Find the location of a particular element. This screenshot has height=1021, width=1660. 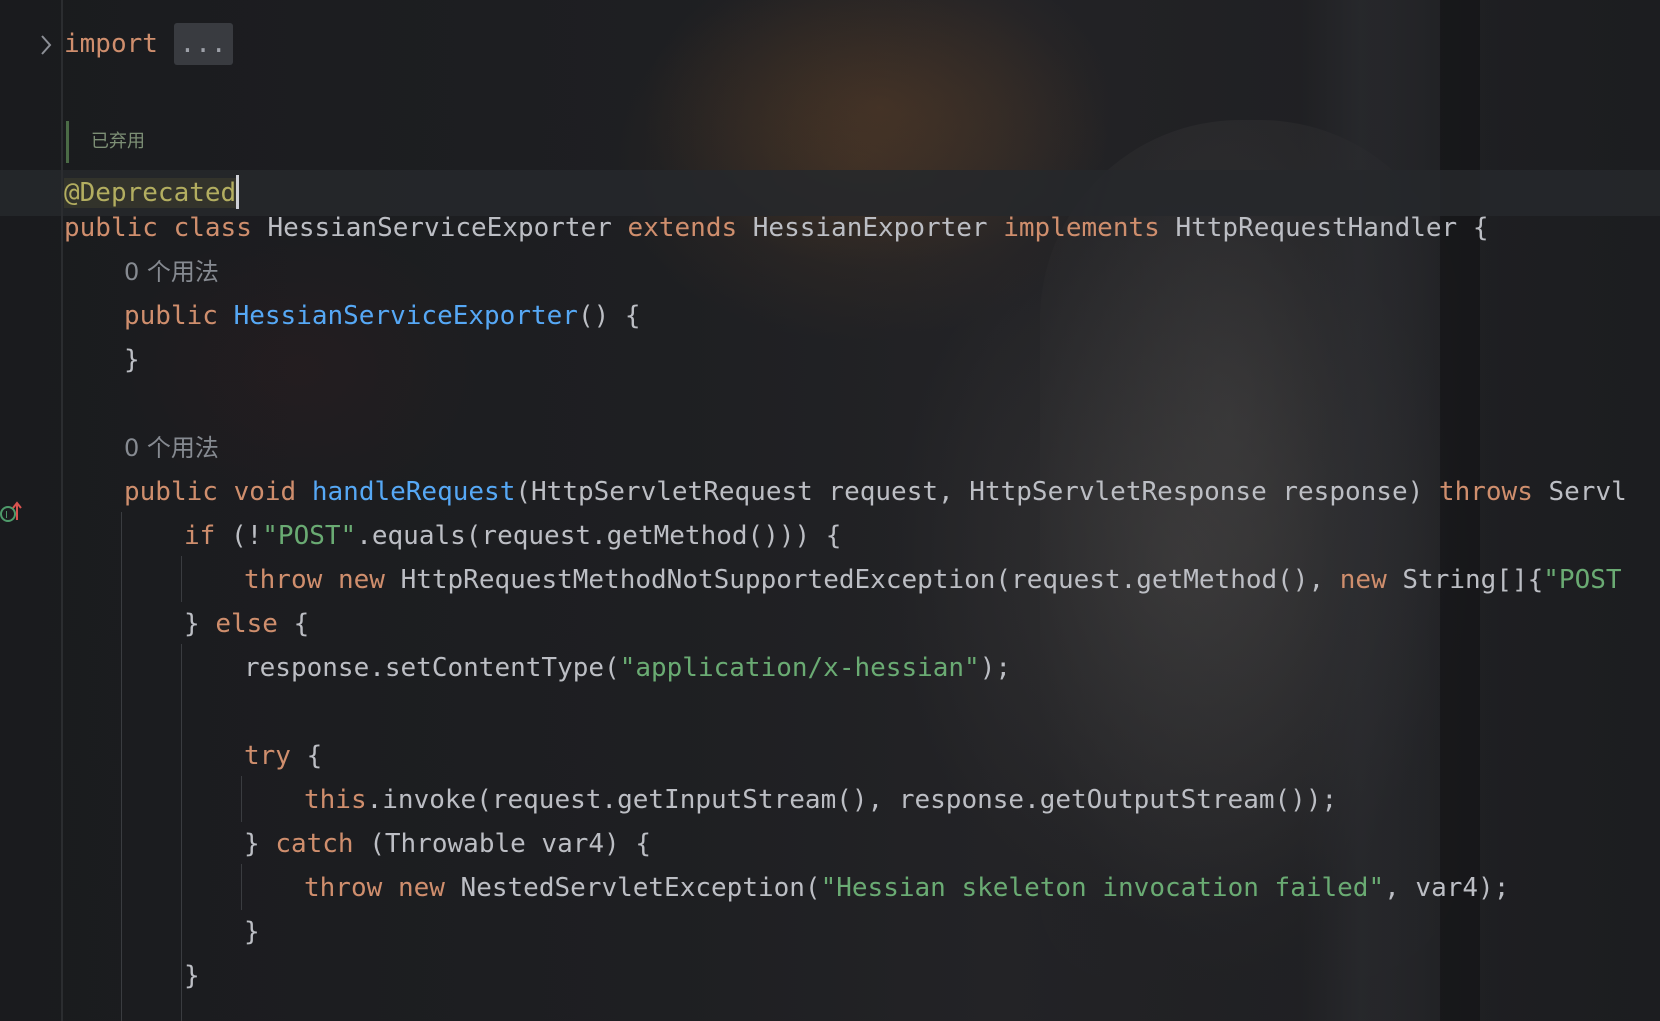

code-text: ); is located at coordinates (995, 668).